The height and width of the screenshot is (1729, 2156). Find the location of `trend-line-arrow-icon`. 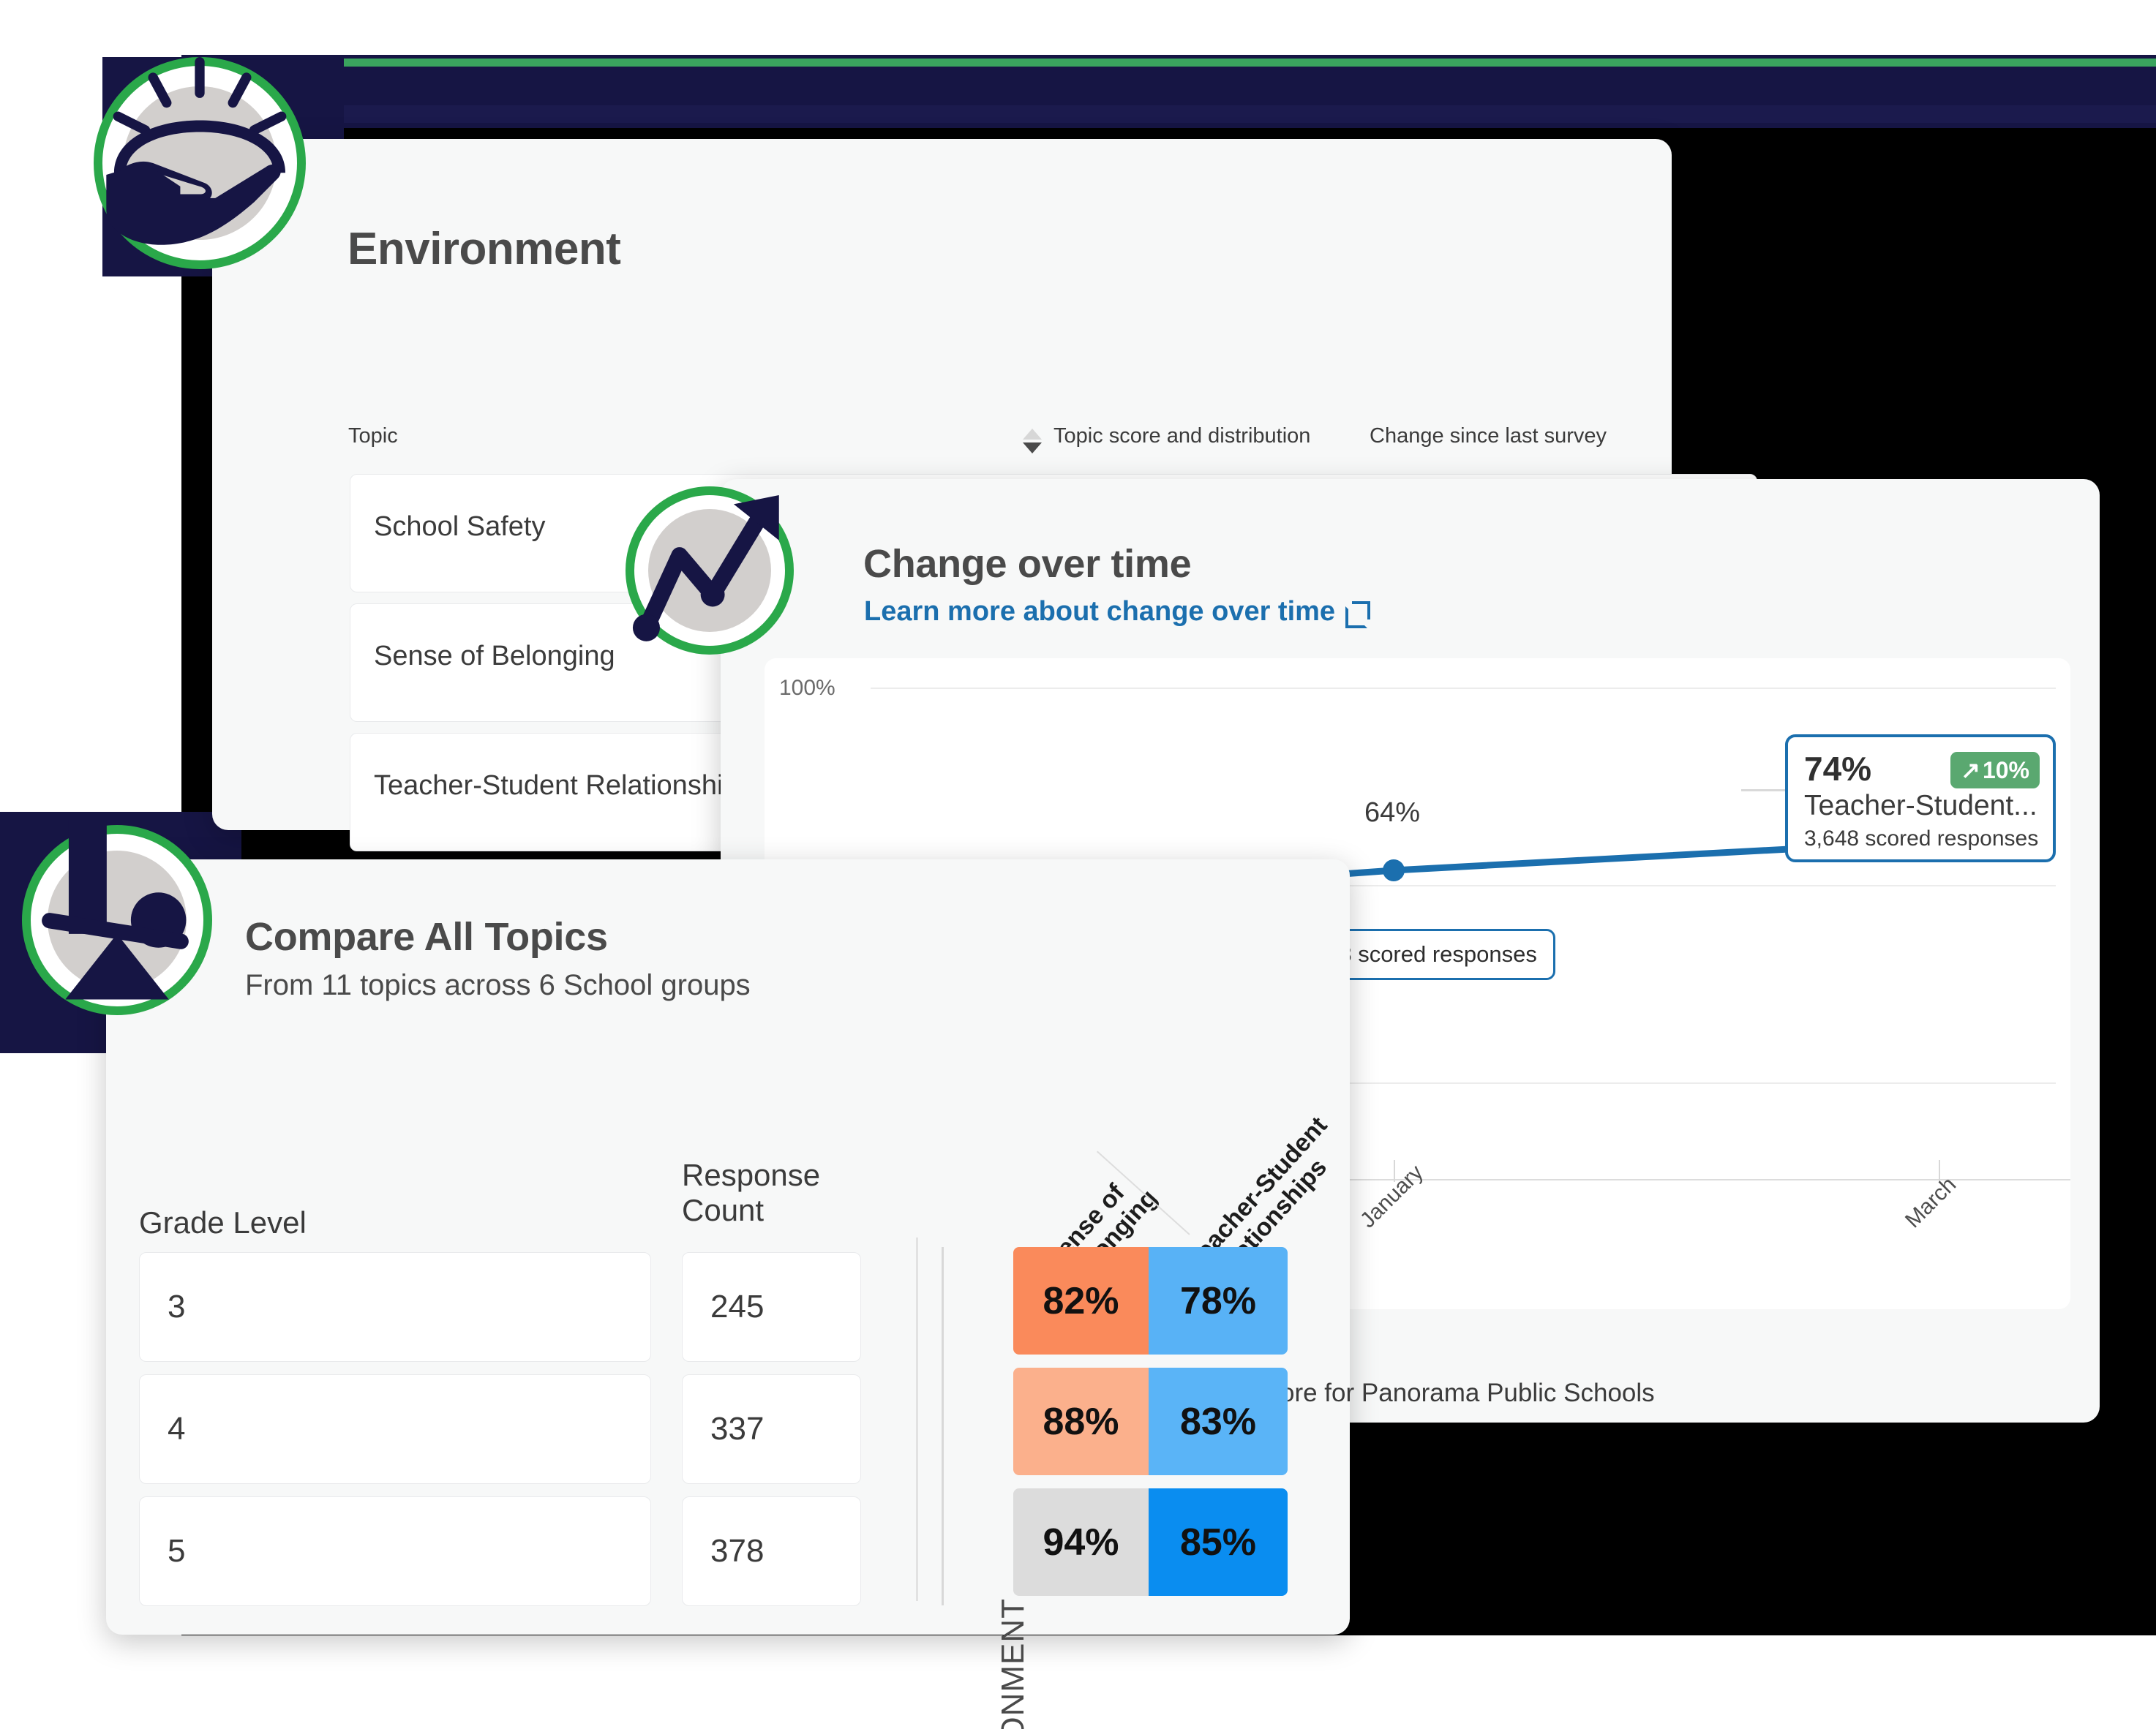

trend-line-arrow-icon is located at coordinates (710, 570).